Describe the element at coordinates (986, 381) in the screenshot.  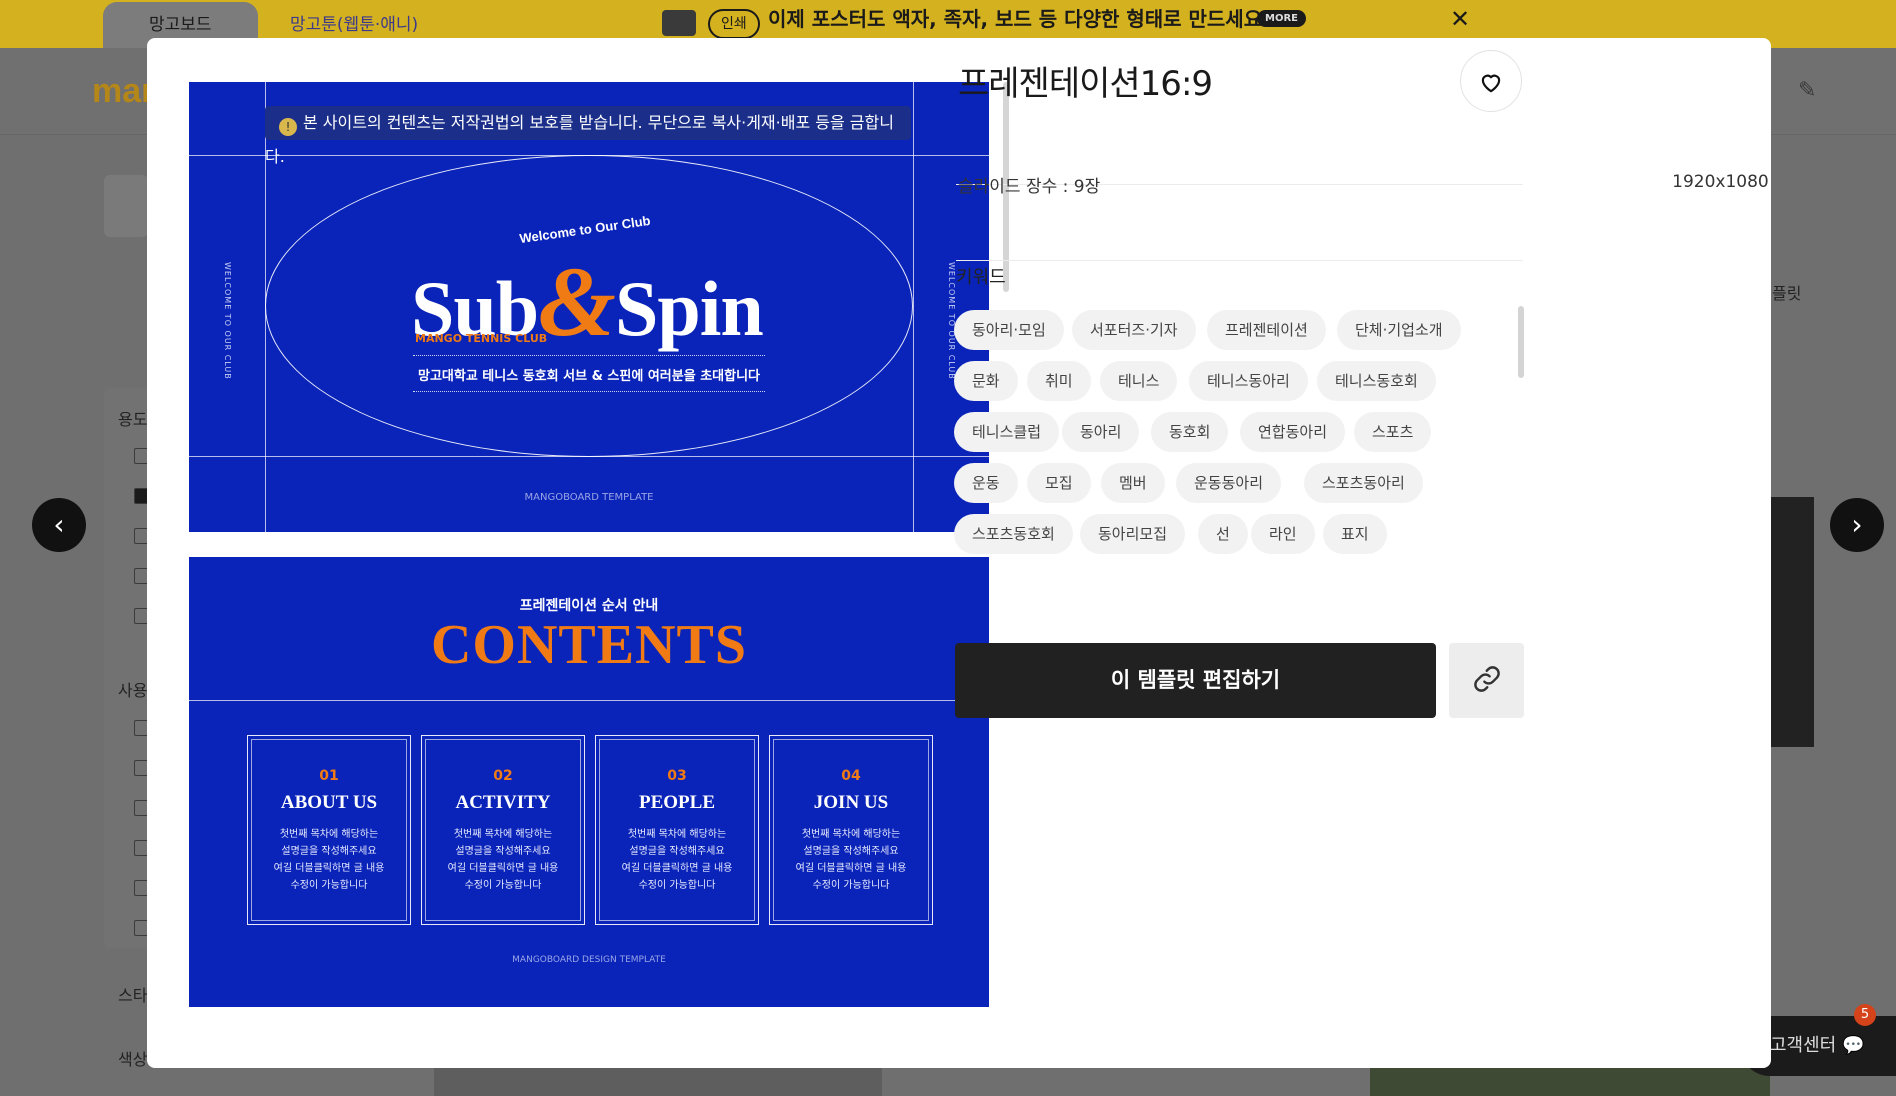
I see `keyword-chip: 문화` at that location.